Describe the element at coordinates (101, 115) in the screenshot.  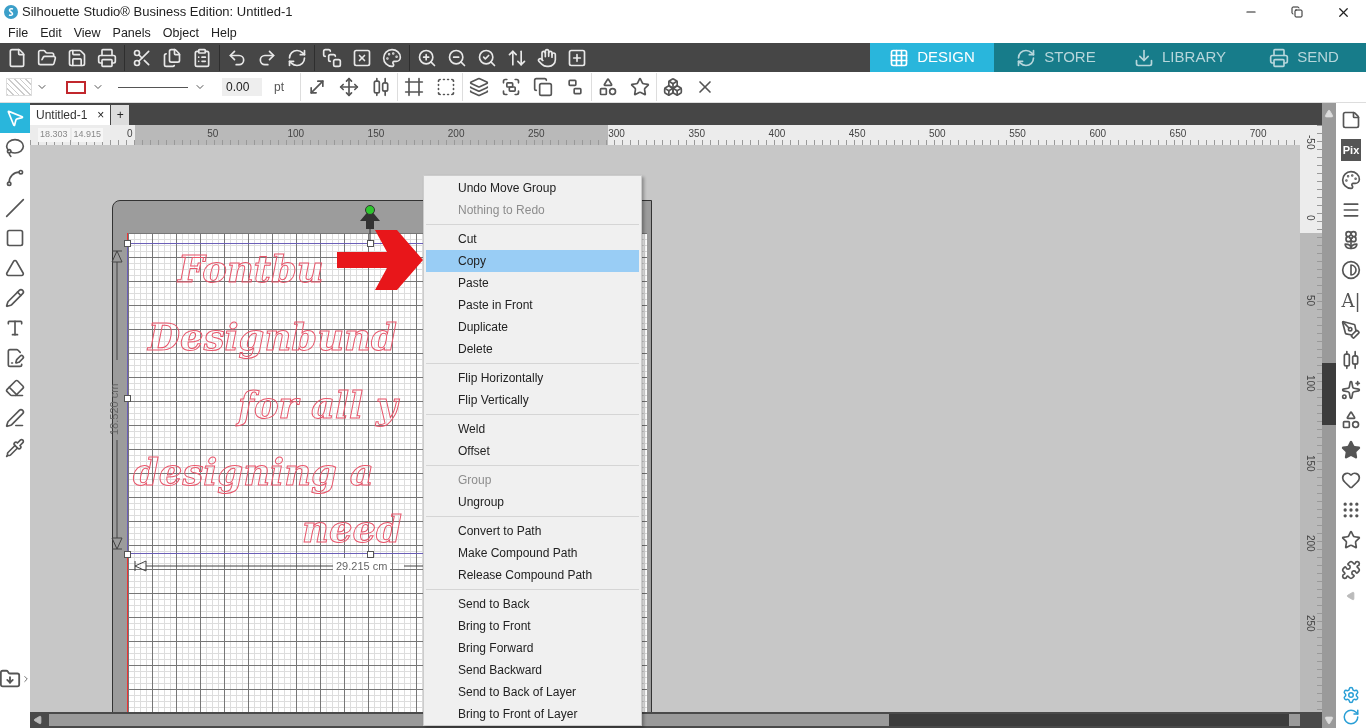
I see `tab-close-button: ×` at that location.